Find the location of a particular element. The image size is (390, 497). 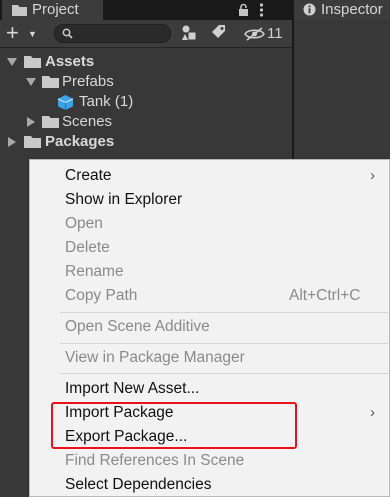

menu-item-open: Open is located at coordinates (210, 224).